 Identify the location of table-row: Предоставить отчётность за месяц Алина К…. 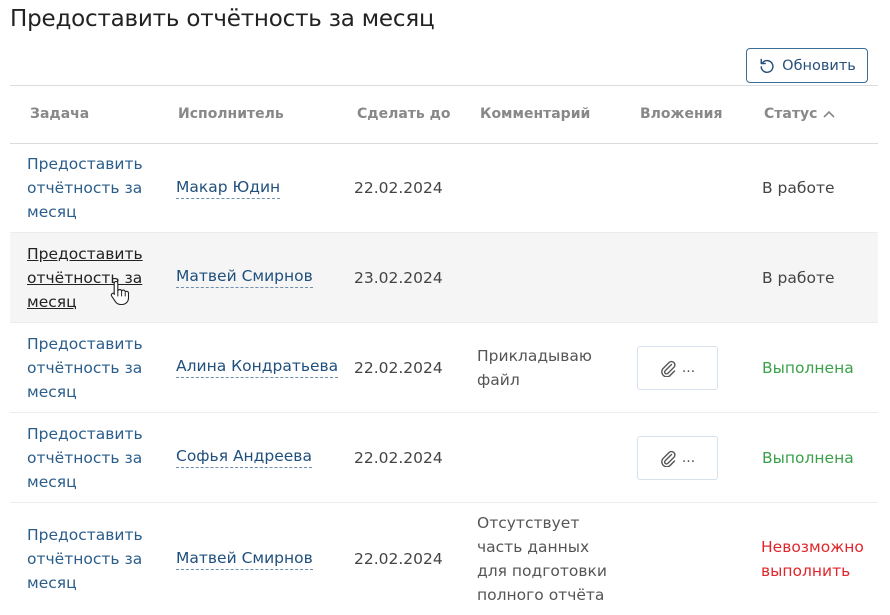
(444, 368).